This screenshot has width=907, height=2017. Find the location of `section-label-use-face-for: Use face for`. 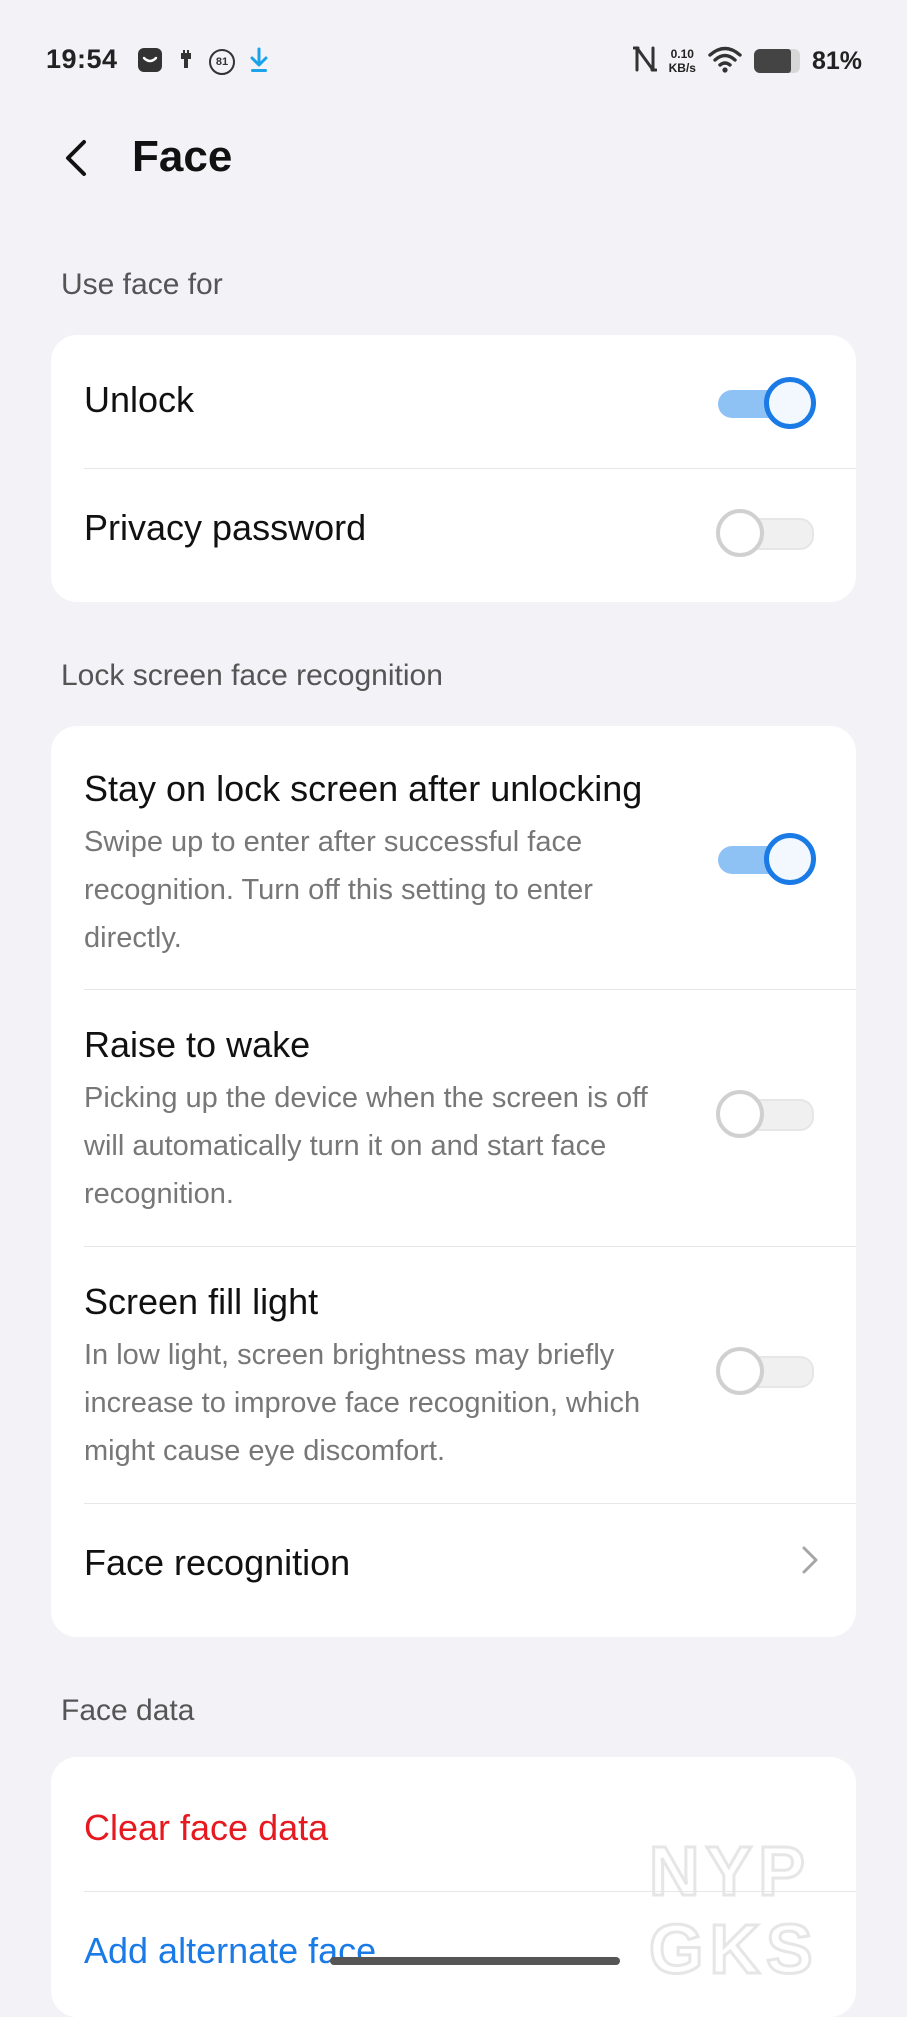

section-label-use-face-for: Use face for is located at coordinates (142, 284).